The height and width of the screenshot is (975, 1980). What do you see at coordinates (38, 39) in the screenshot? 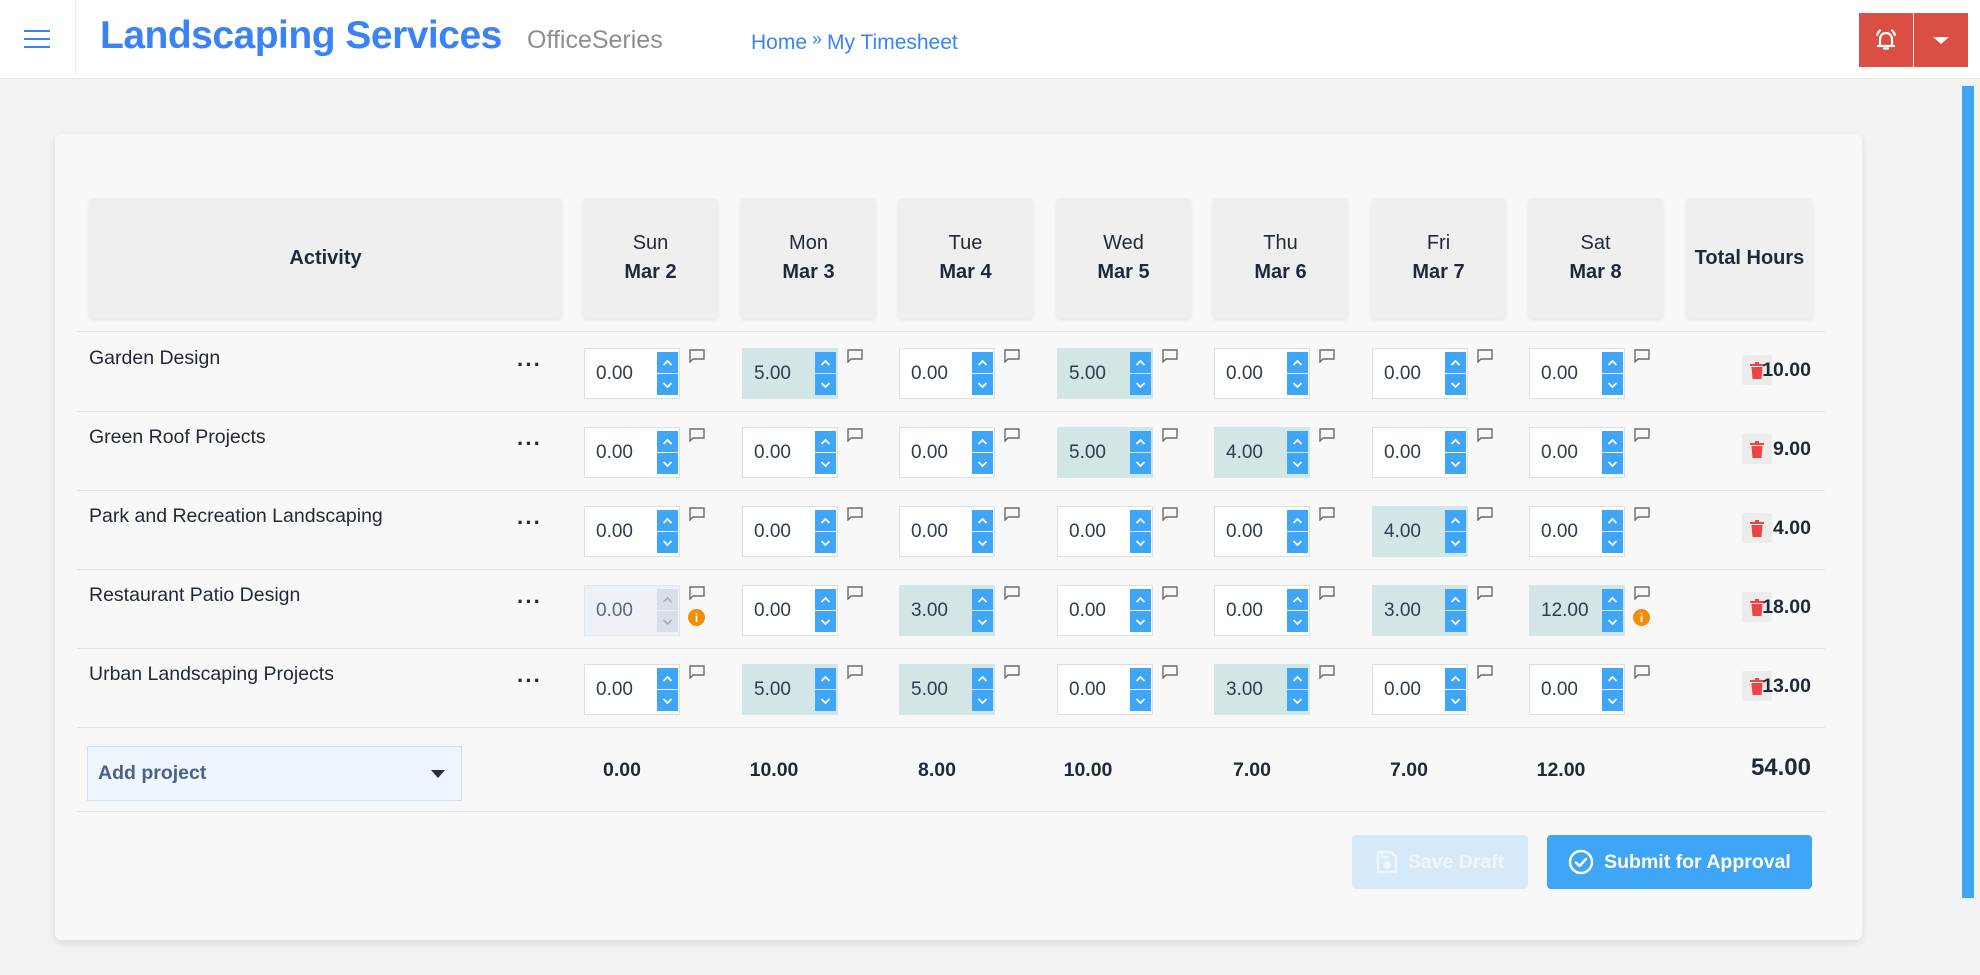
I see `hamburger-menu-icon` at bounding box center [38, 39].